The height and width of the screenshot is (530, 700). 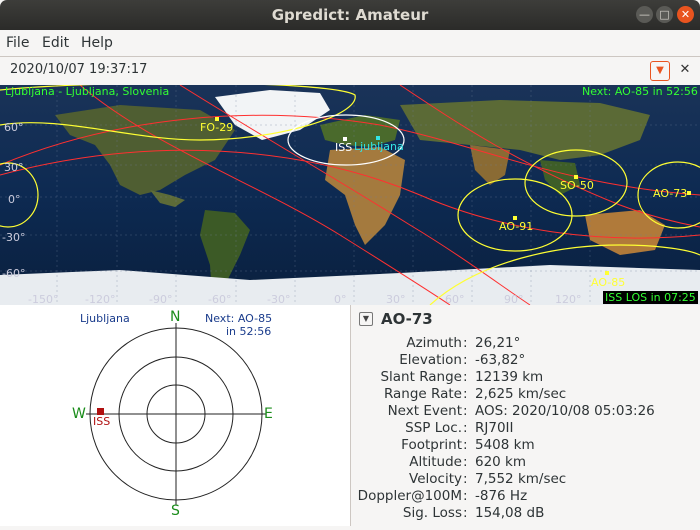 What do you see at coordinates (175, 317) in the screenshot?
I see `compass-north: N` at bounding box center [175, 317].